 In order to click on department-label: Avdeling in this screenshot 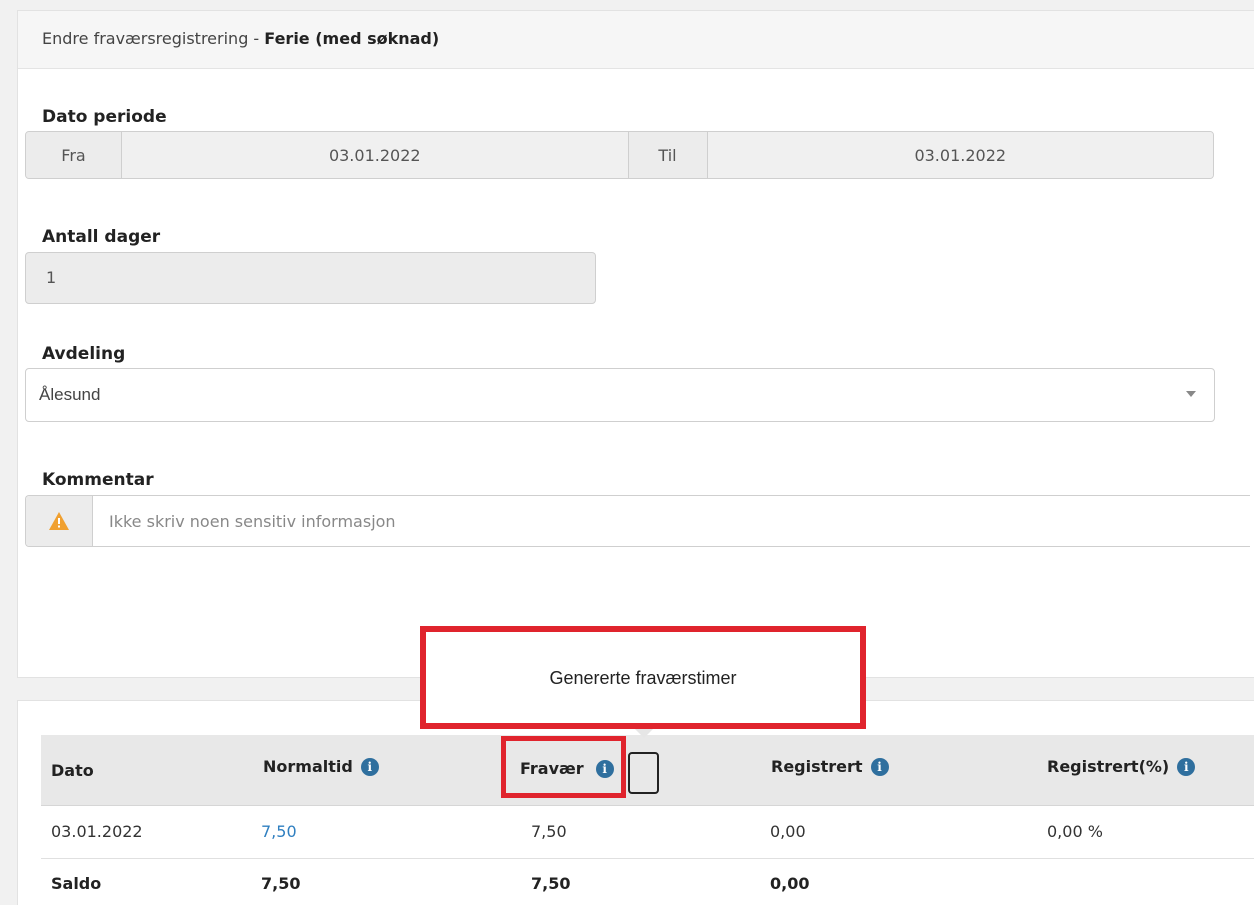, I will do `click(84, 354)`.